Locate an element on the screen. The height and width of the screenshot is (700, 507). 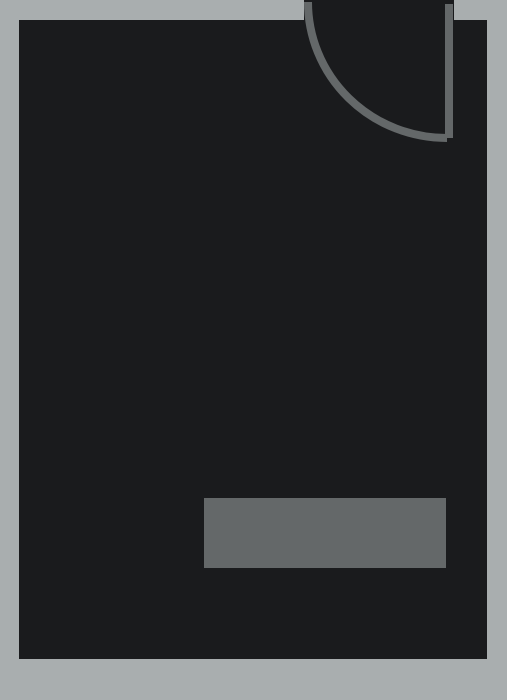
rectangular-fixture is located at coordinates (325, 533).